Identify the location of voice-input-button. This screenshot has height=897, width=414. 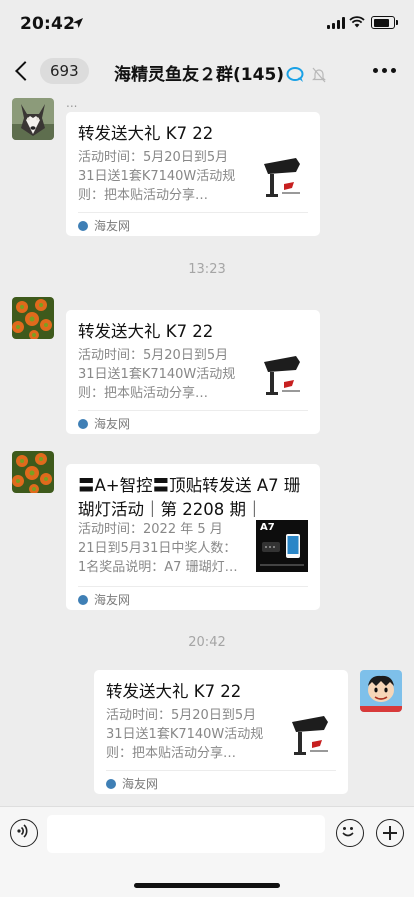
(24, 833).